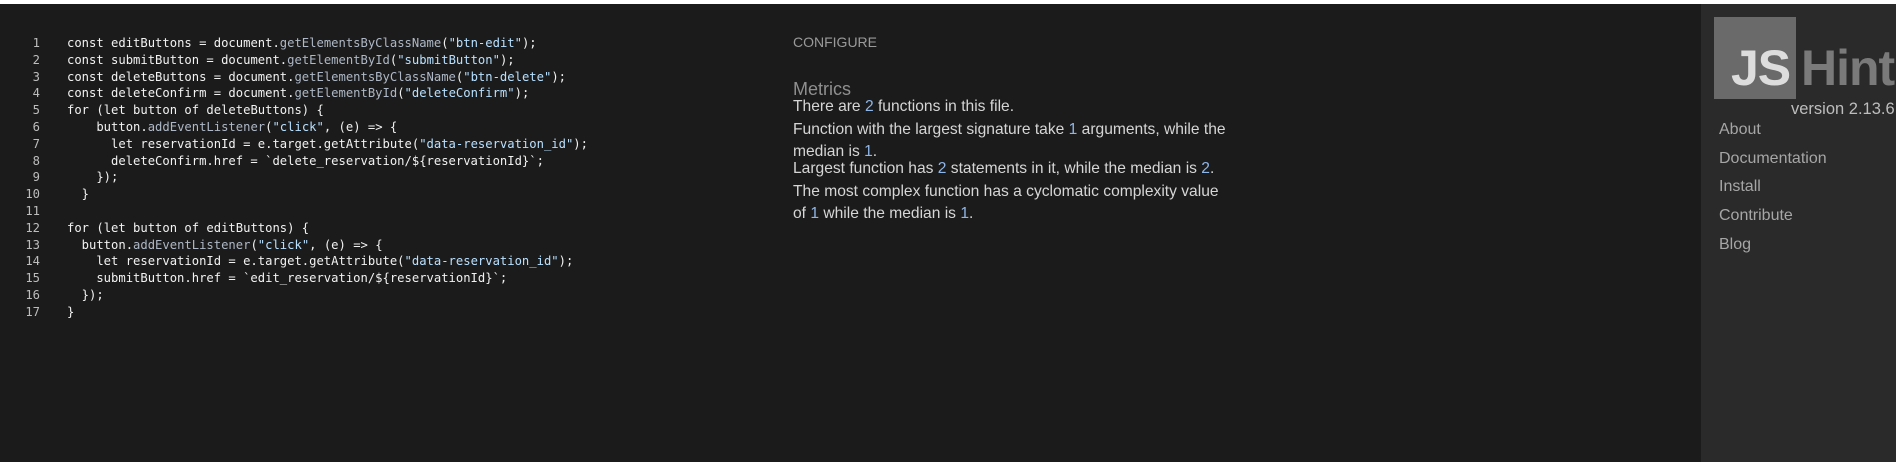 This screenshot has height=462, width=1896. Describe the element at coordinates (380, 110) in the screenshot. I see `code-line: 5 for (let button of deleteButtons) {` at that location.